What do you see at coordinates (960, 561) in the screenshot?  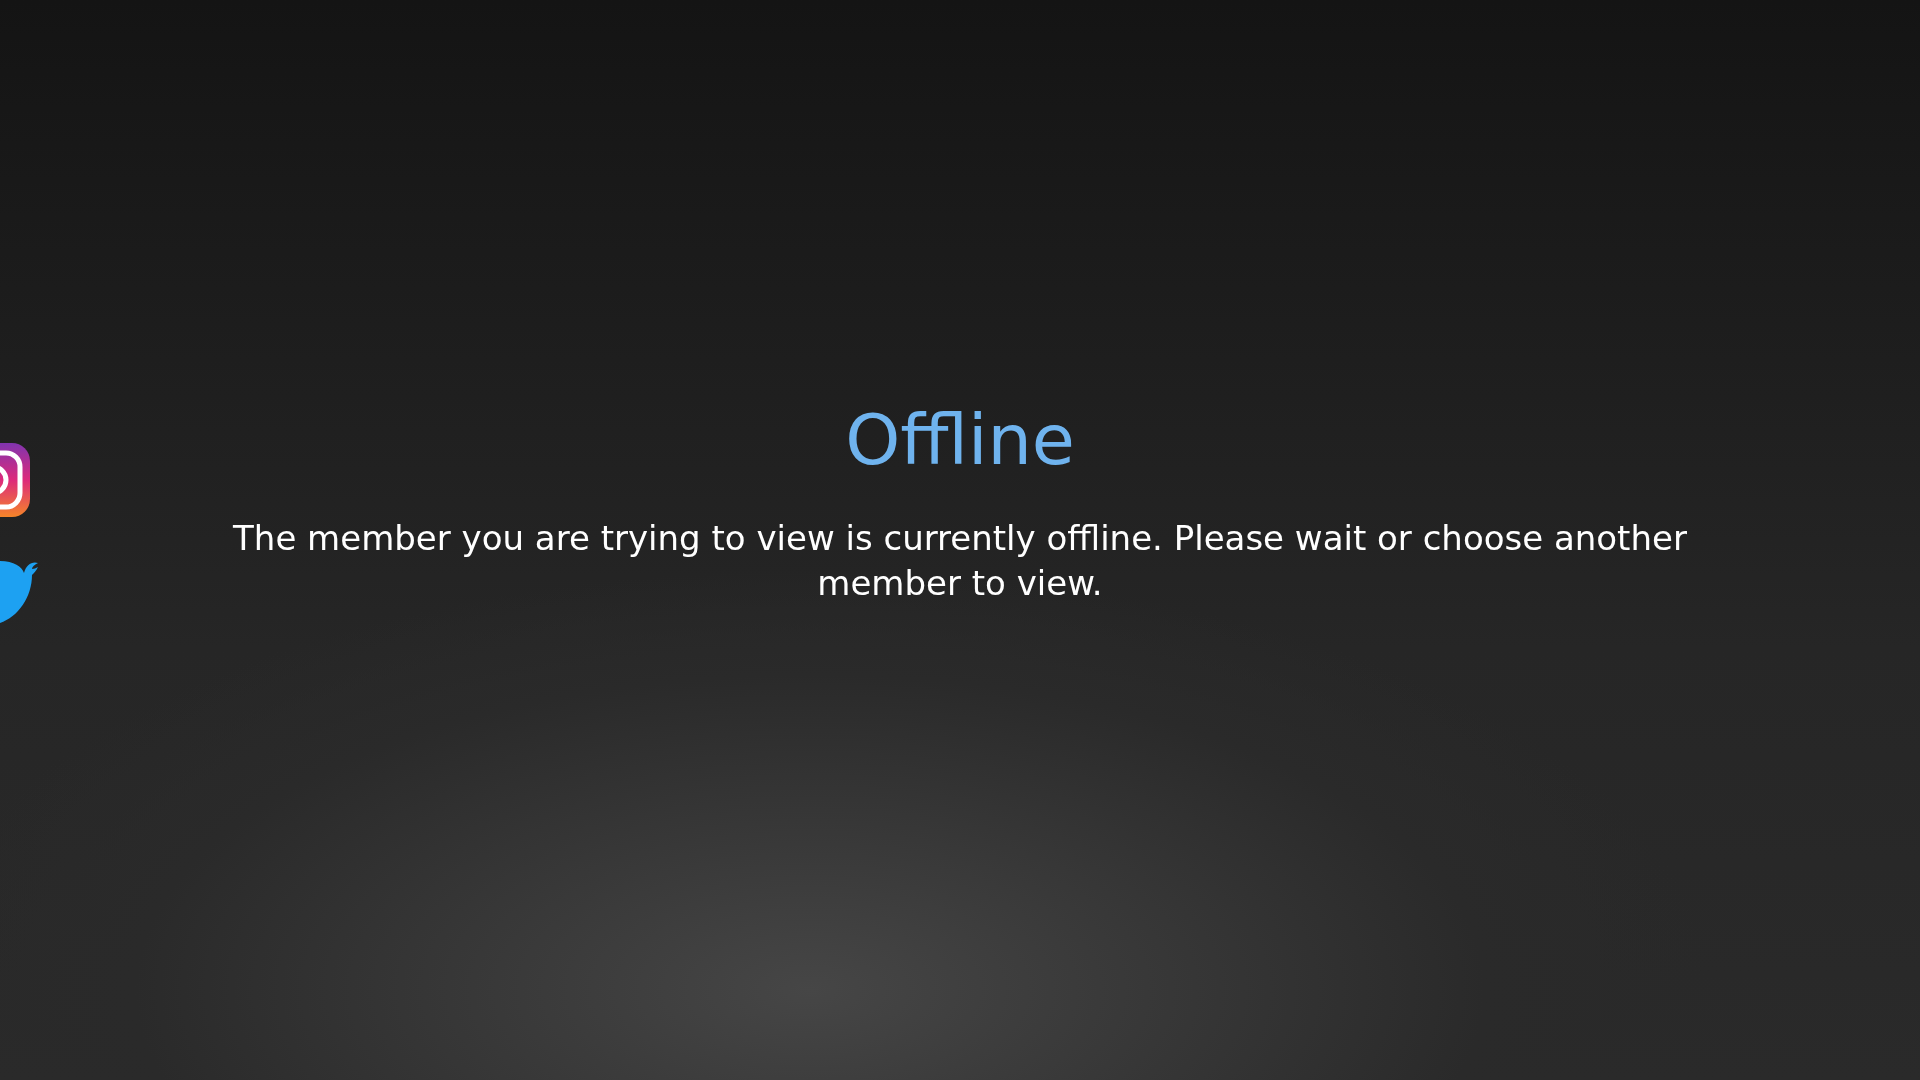 I see `status-message: The member you are trying to view is currently offline. Please wait or choose another member to view.` at bounding box center [960, 561].